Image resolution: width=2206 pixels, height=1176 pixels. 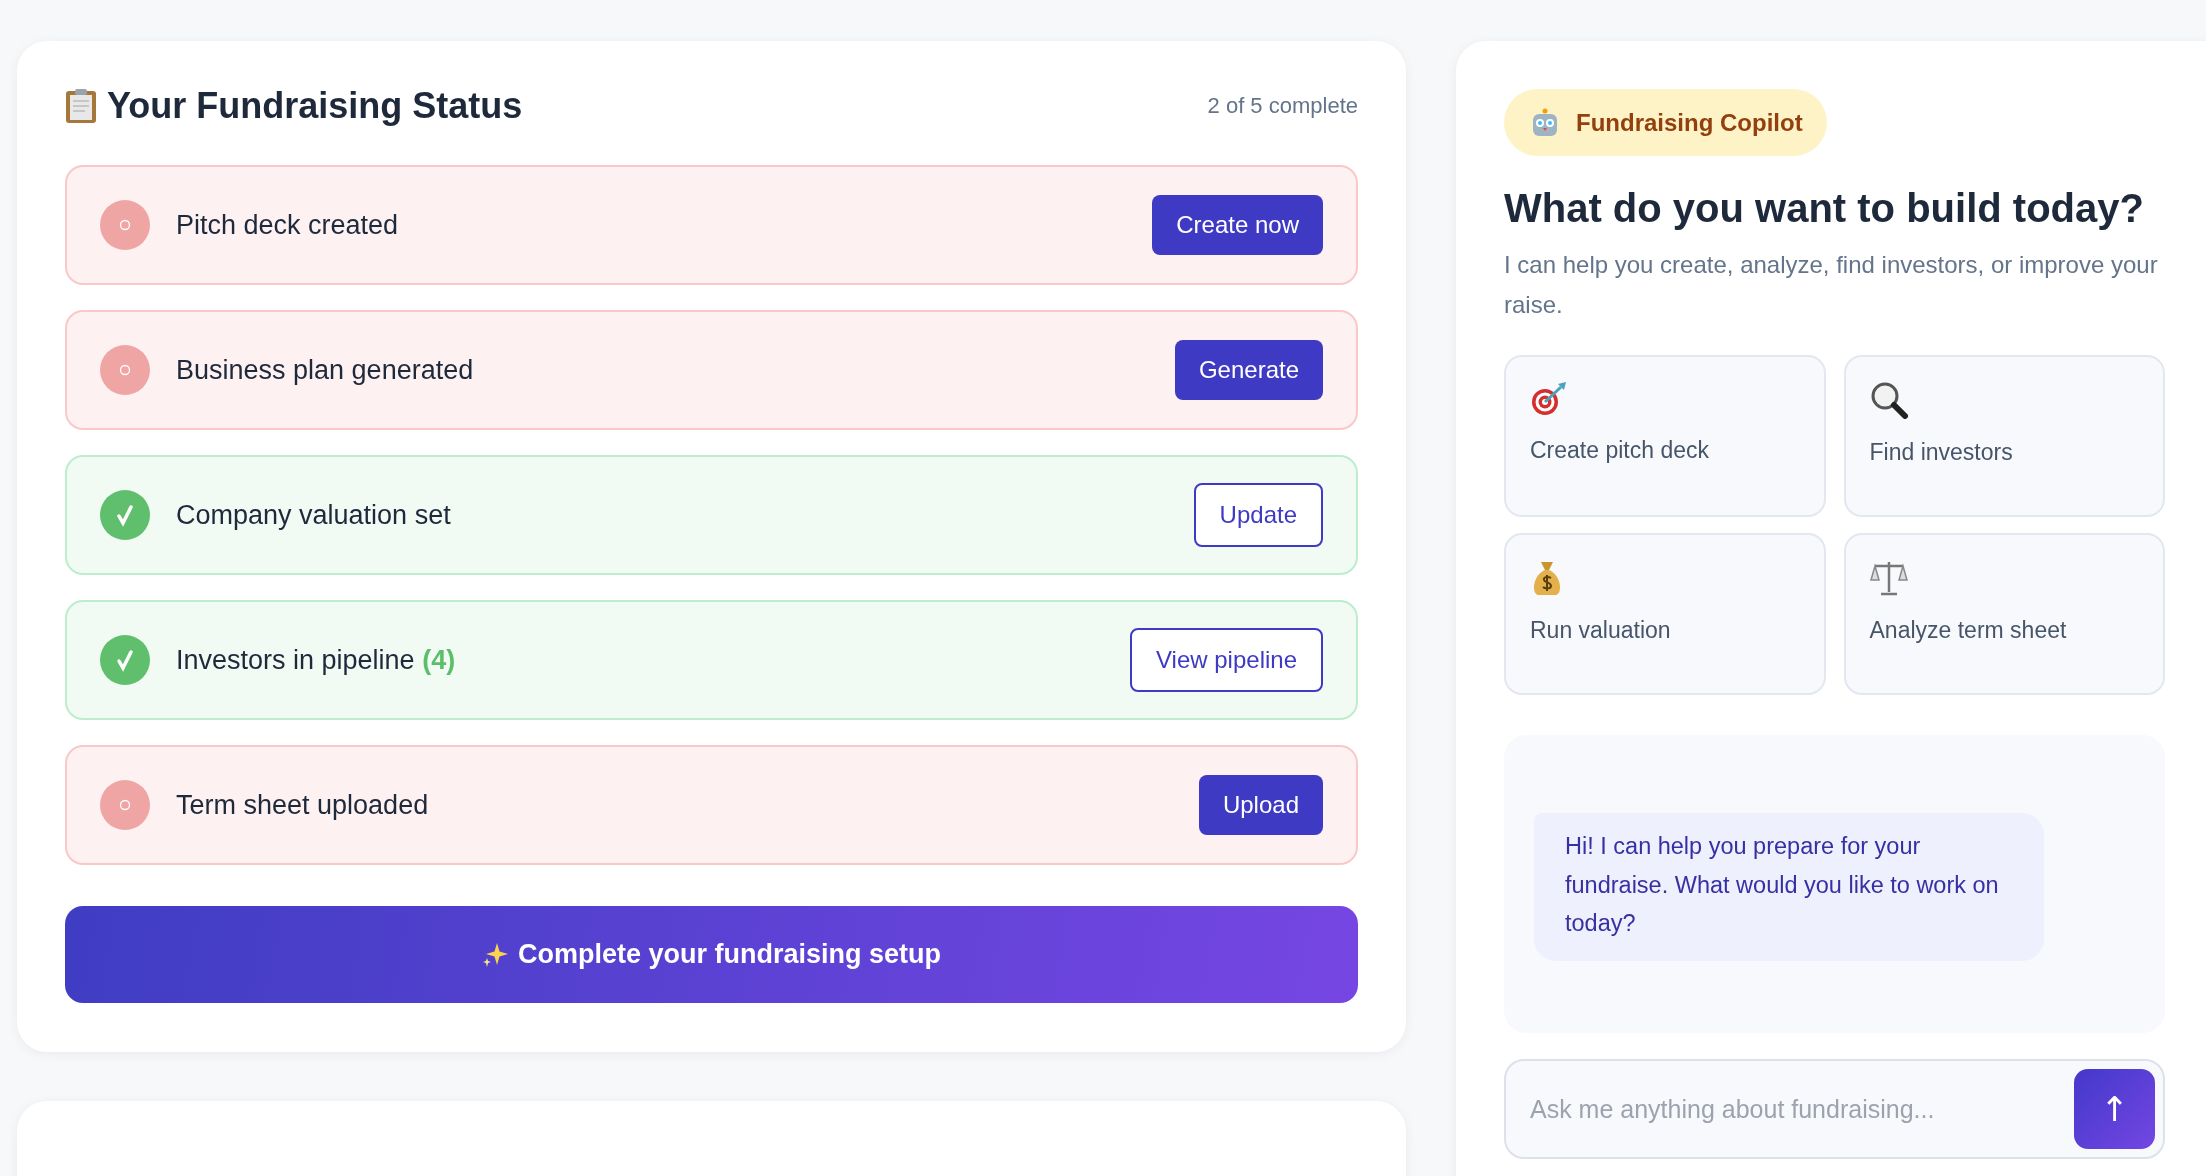 What do you see at coordinates (314, 515) in the screenshot?
I see `item-label: Company valuation set` at bounding box center [314, 515].